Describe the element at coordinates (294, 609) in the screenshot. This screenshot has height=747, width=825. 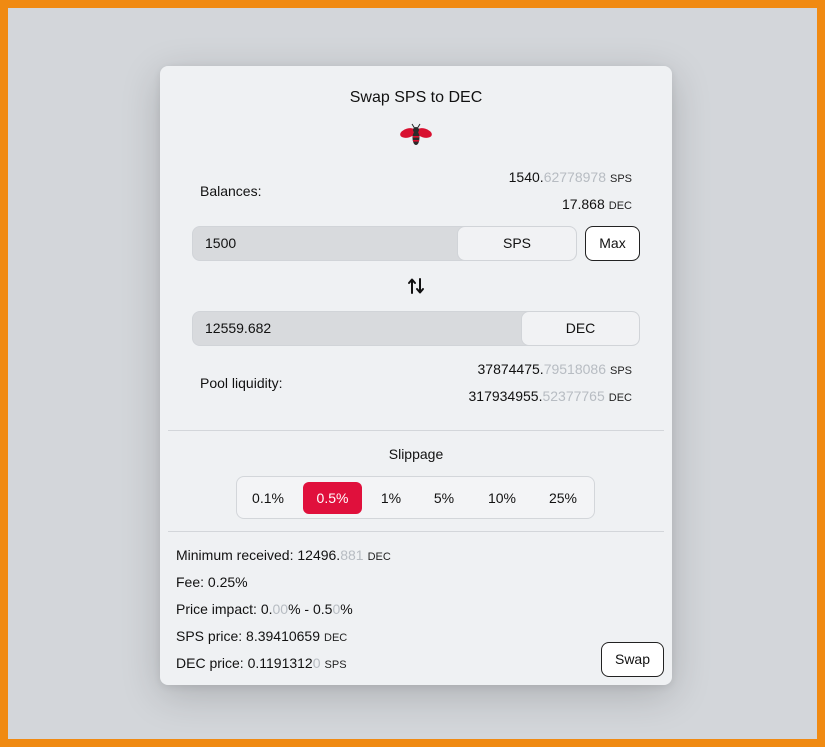
I see `price-impact-a-pct: %` at that location.